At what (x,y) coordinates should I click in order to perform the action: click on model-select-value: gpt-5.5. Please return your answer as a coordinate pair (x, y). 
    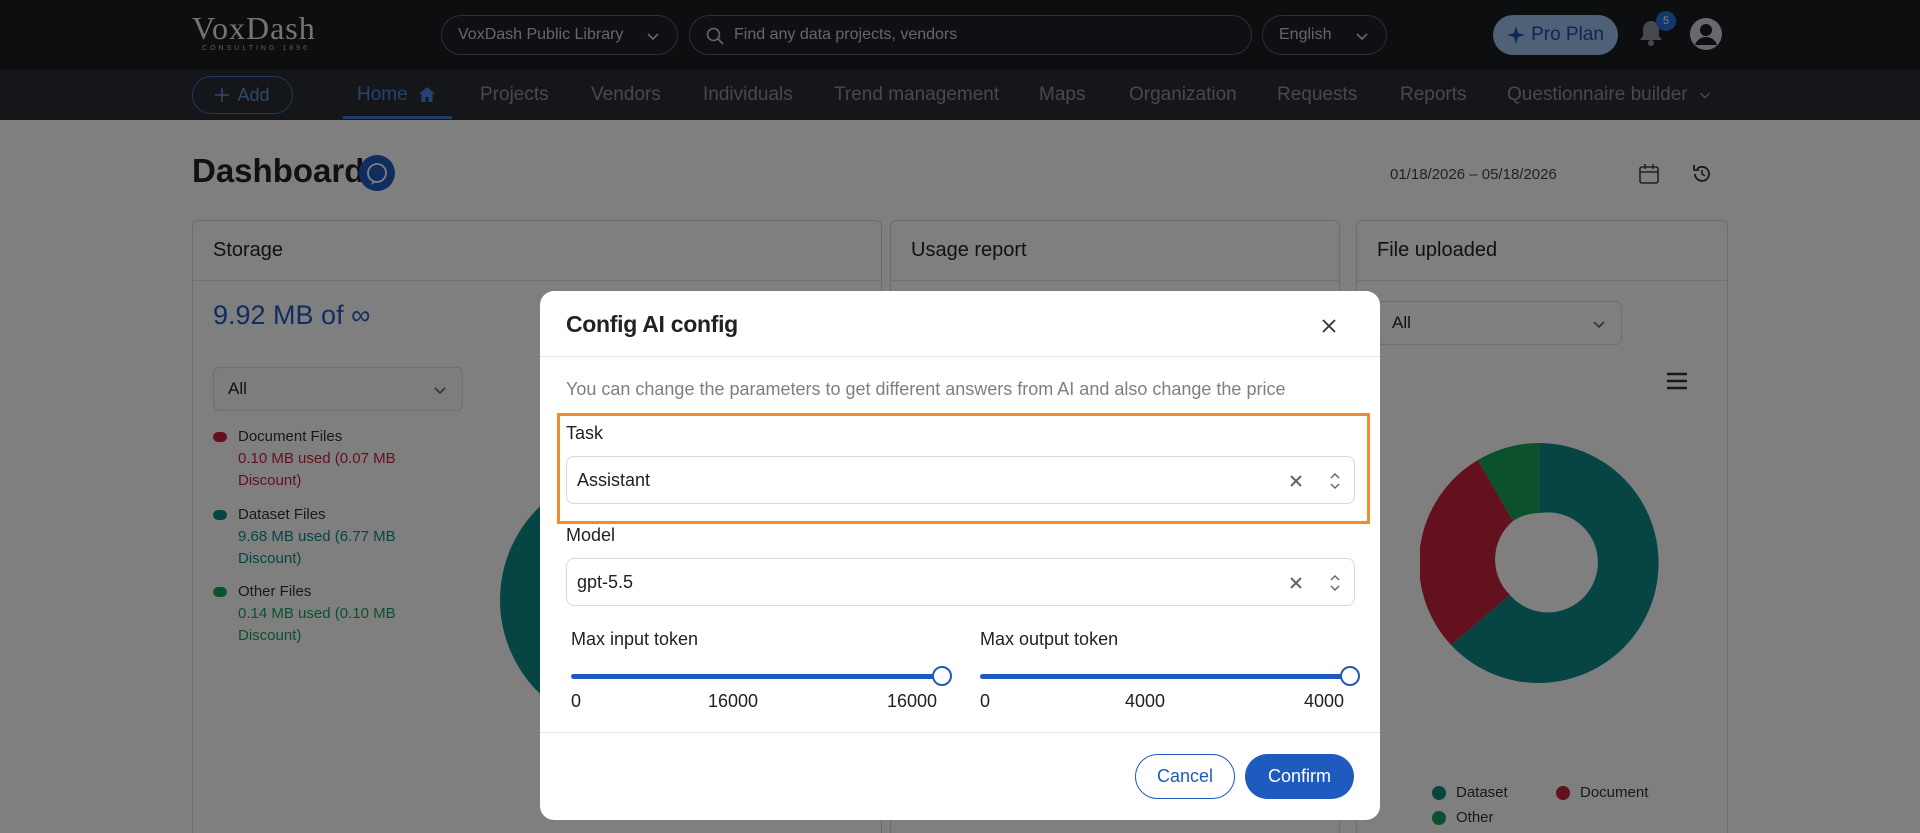
    Looking at the image, I should click on (605, 581).